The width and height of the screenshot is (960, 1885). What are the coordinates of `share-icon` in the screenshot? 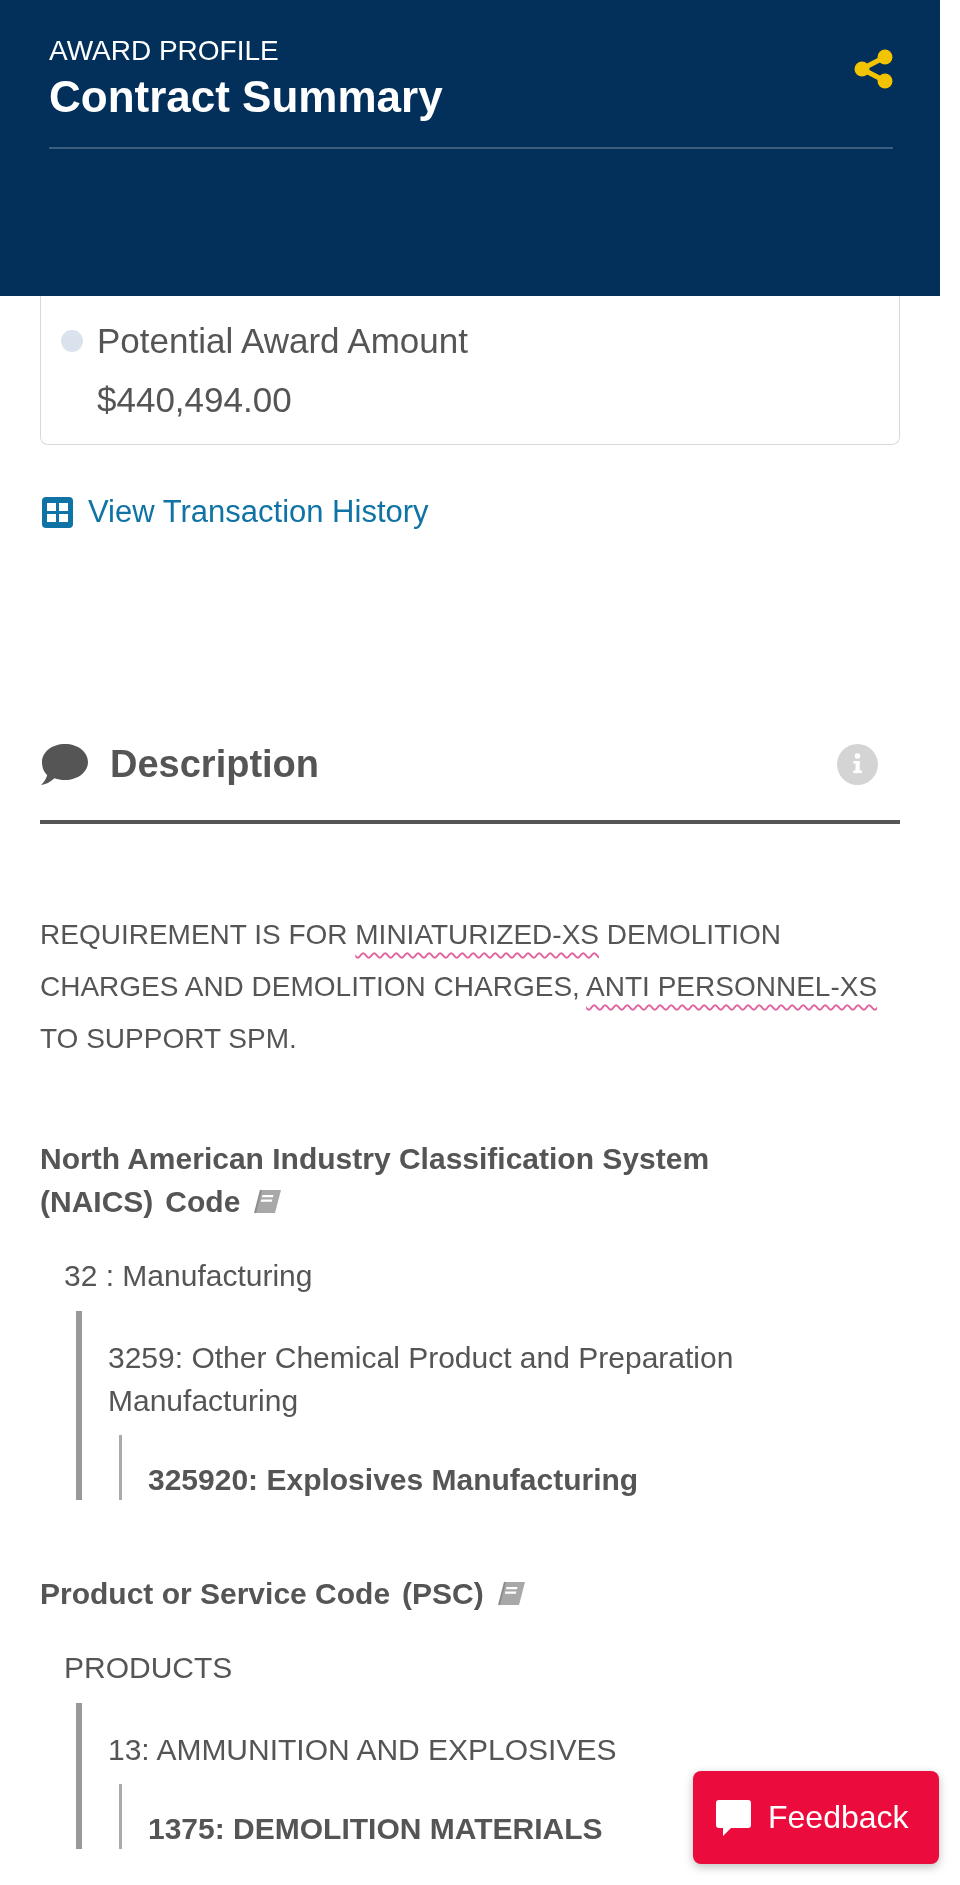 It's located at (873, 69).